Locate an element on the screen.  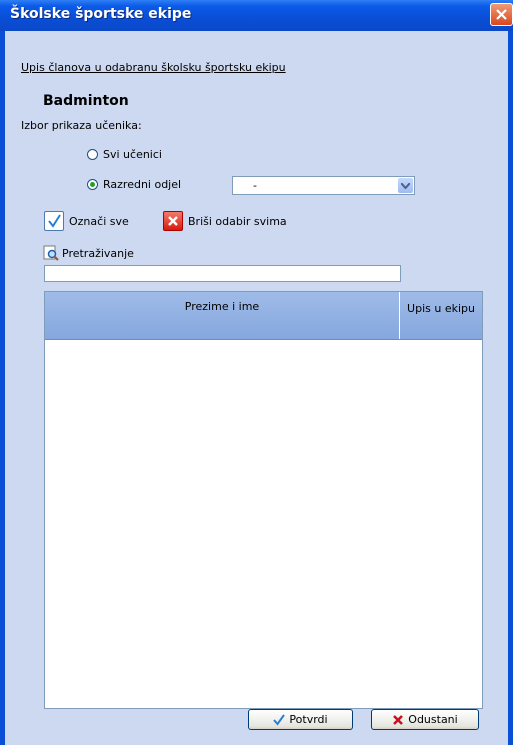
class-select-value: - is located at coordinates (255, 185).